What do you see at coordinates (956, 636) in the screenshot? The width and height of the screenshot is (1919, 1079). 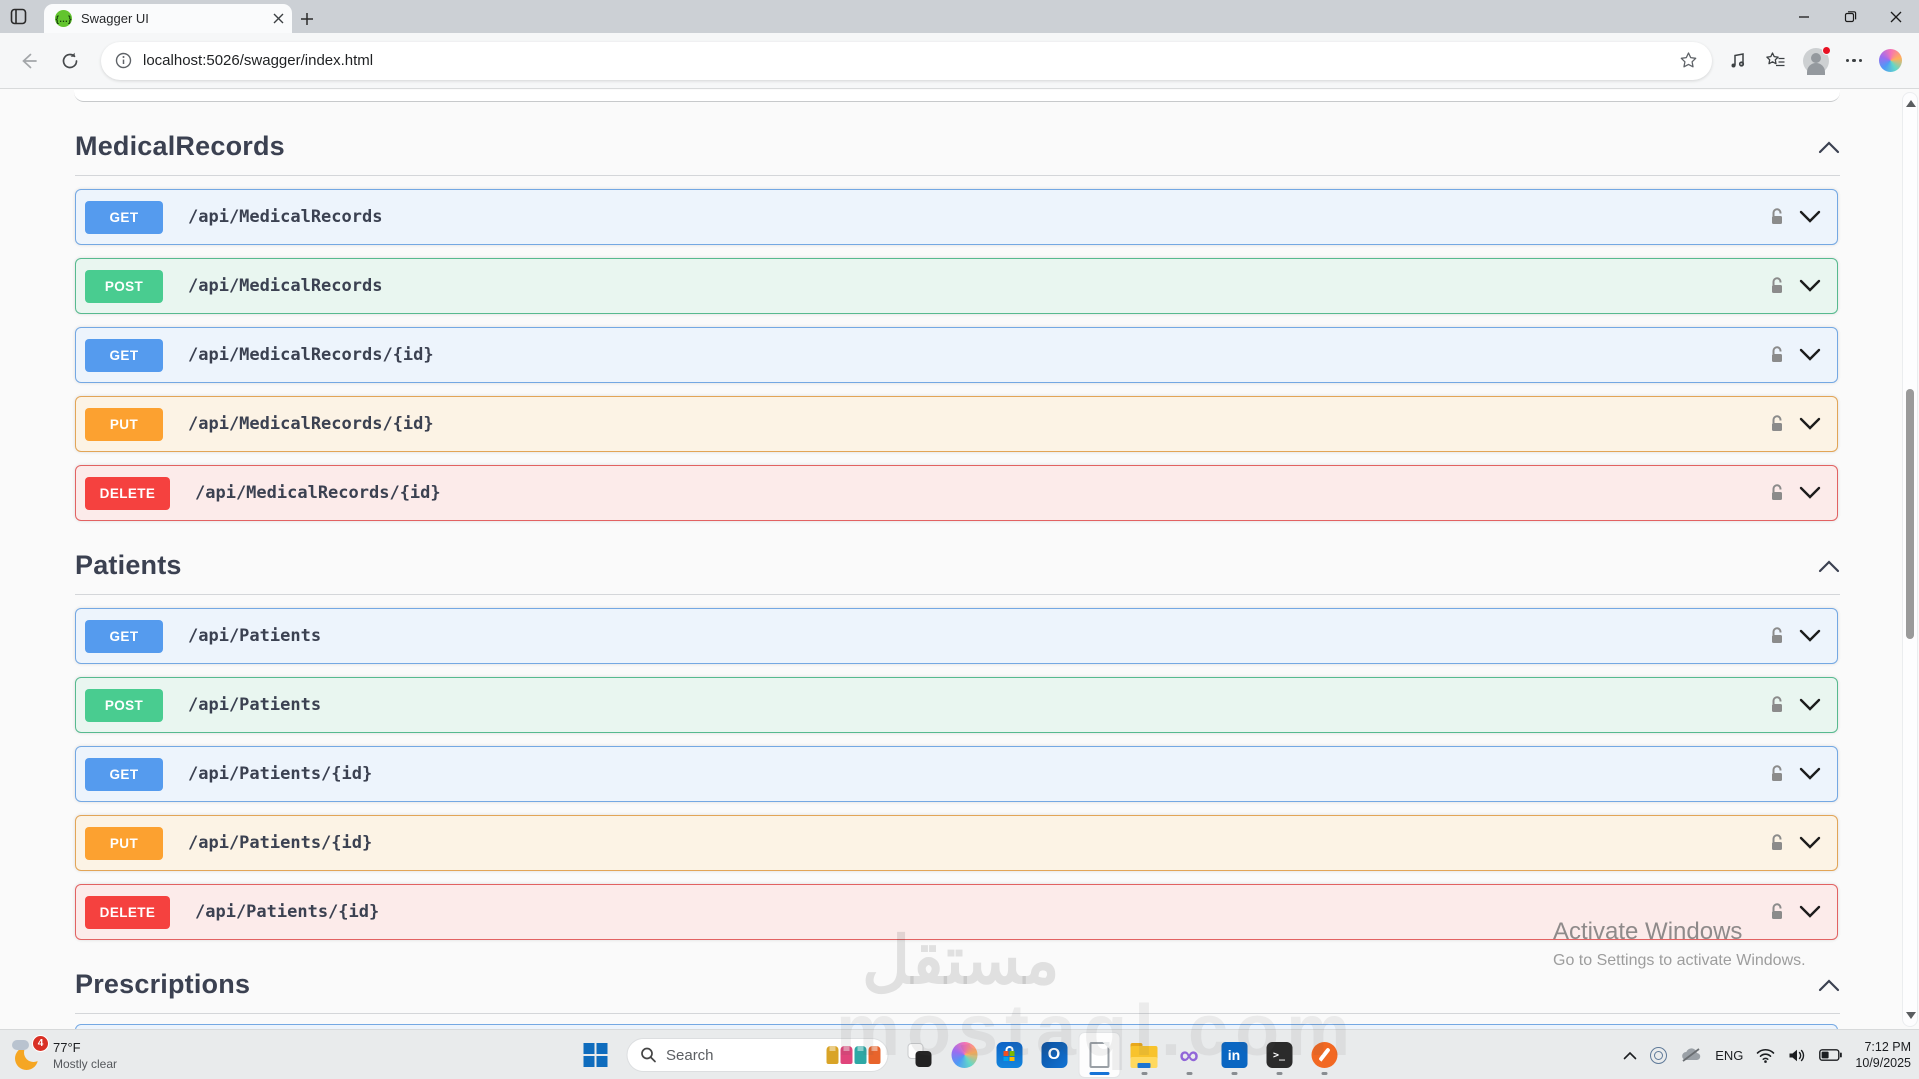 I see `endpoint-row: GET /api/Patients` at bounding box center [956, 636].